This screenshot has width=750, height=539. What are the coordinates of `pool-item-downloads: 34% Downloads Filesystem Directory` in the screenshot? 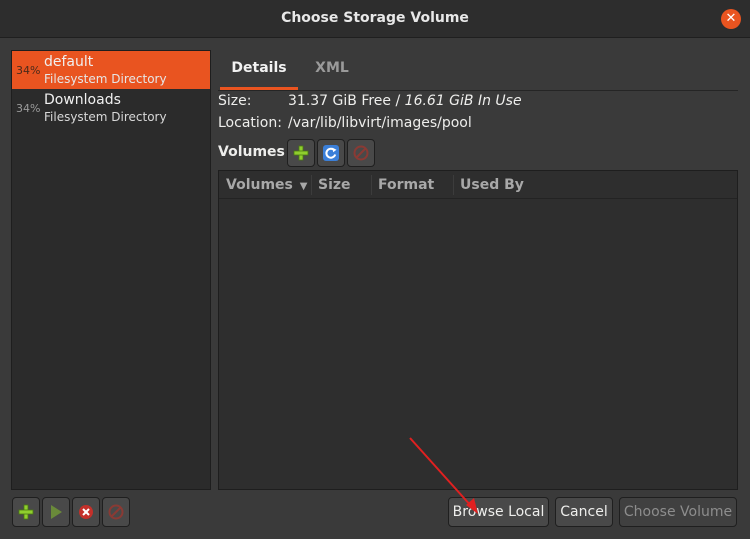 It's located at (111, 108).